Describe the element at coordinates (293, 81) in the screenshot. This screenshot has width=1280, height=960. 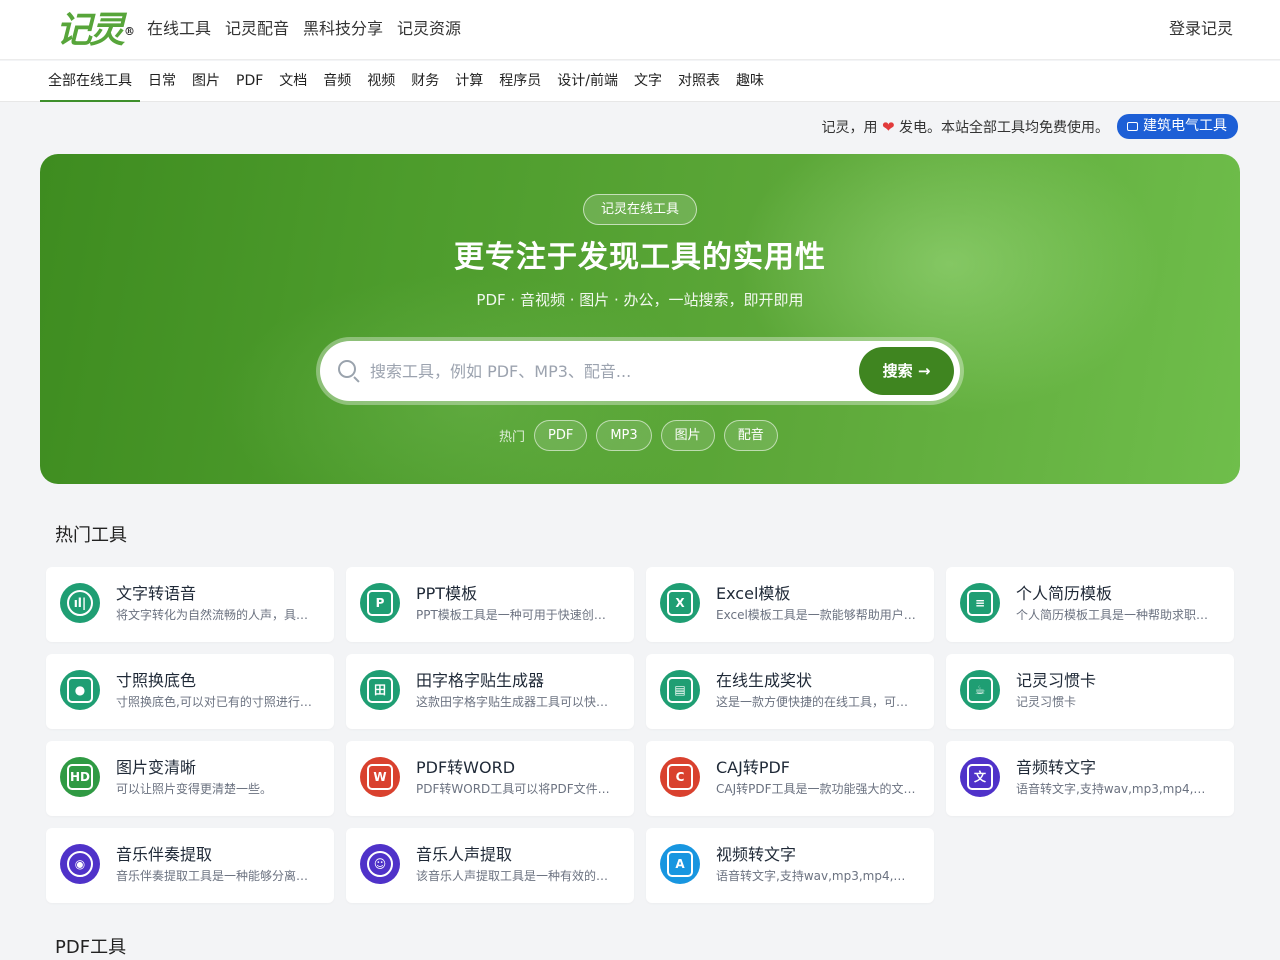
I see `category-tab: 文档` at that location.